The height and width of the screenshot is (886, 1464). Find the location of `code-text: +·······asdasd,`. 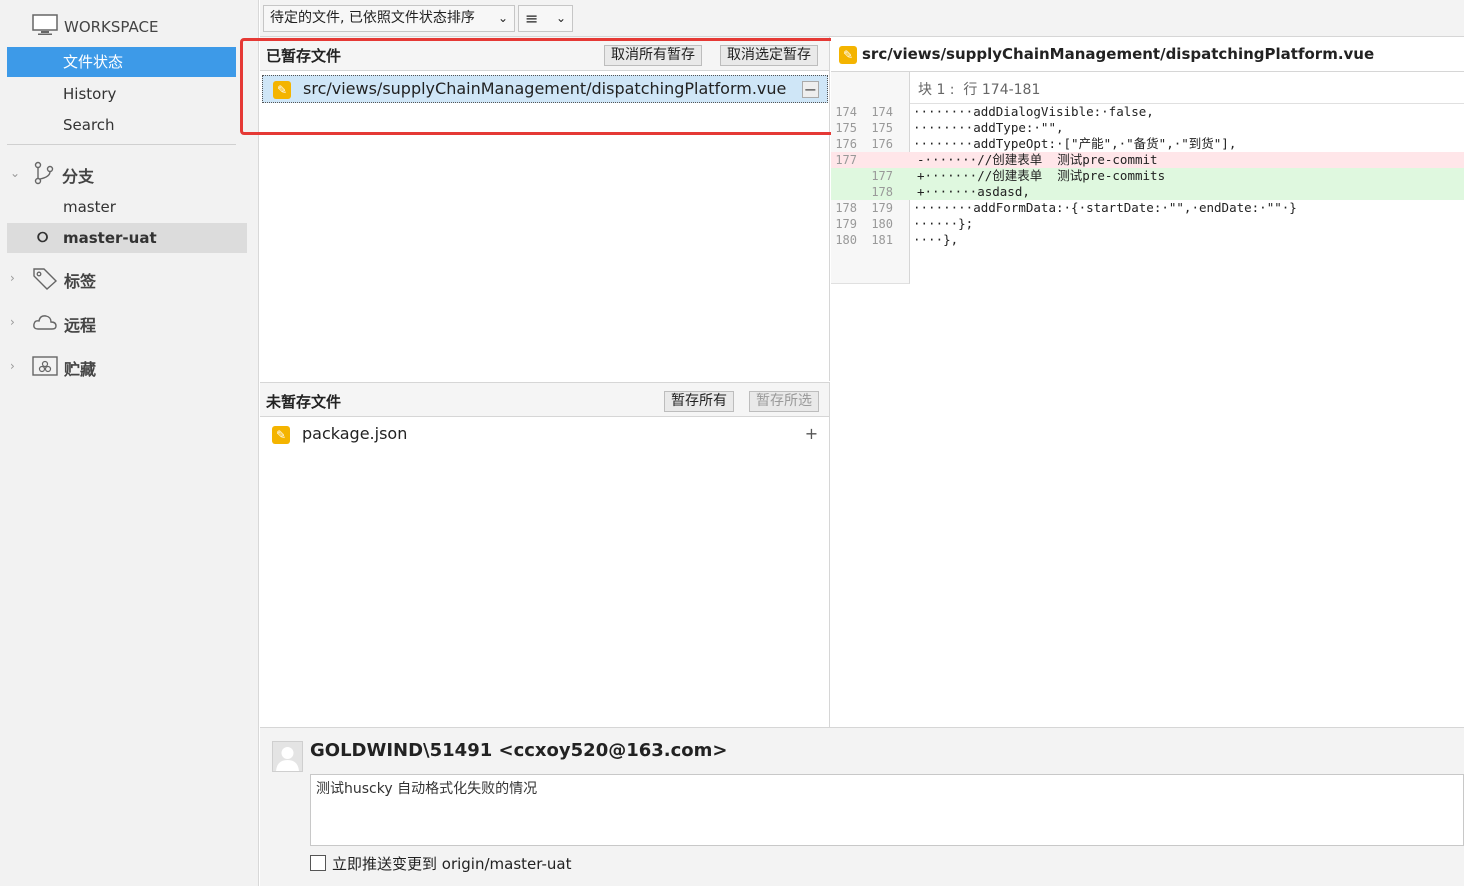

code-text: +·······asdasd, is located at coordinates (973, 191).